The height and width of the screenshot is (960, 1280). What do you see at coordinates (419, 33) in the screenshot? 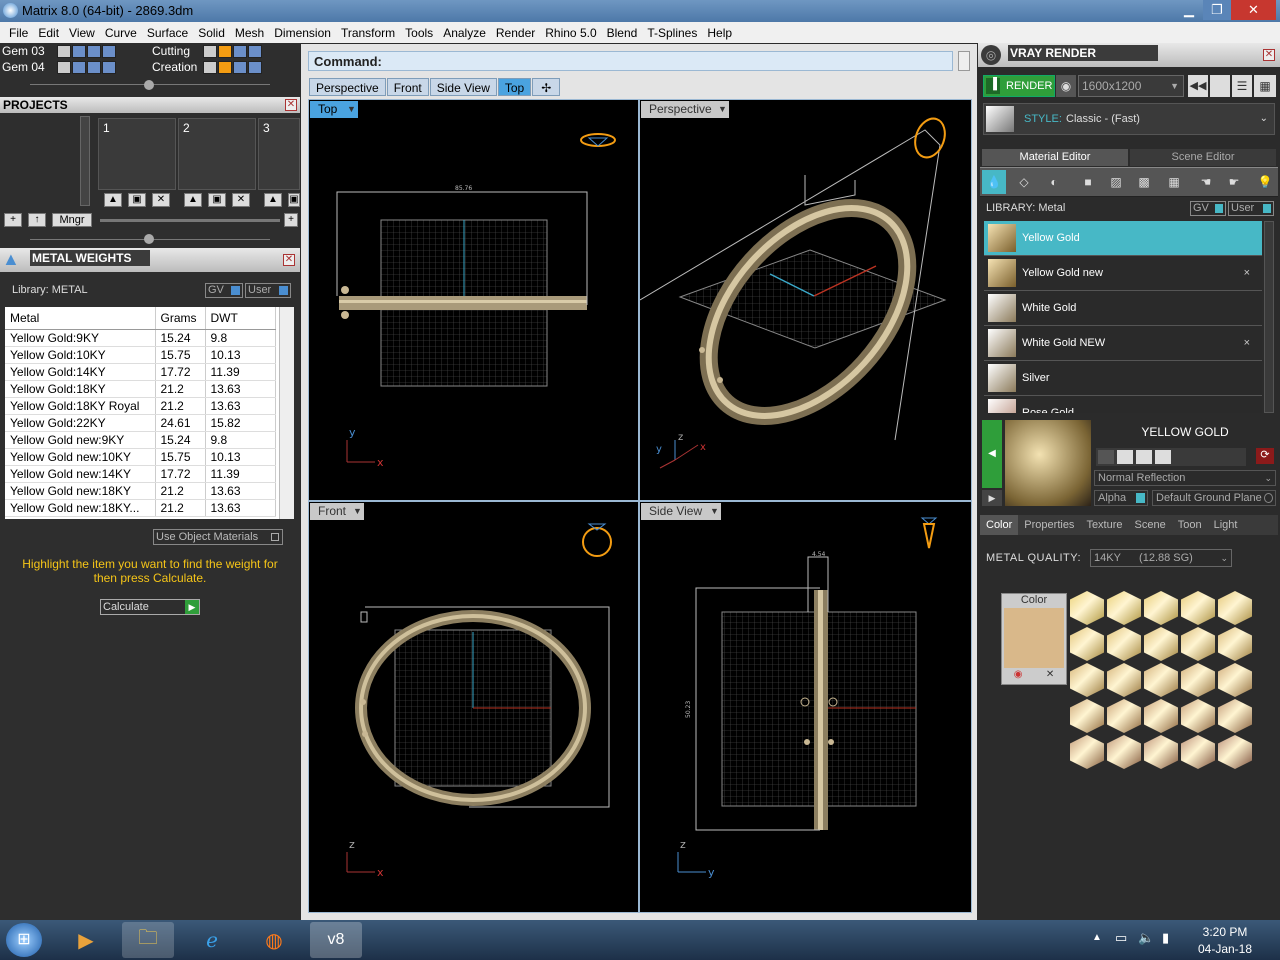
I see `menu-tools: Tools` at bounding box center [419, 33].